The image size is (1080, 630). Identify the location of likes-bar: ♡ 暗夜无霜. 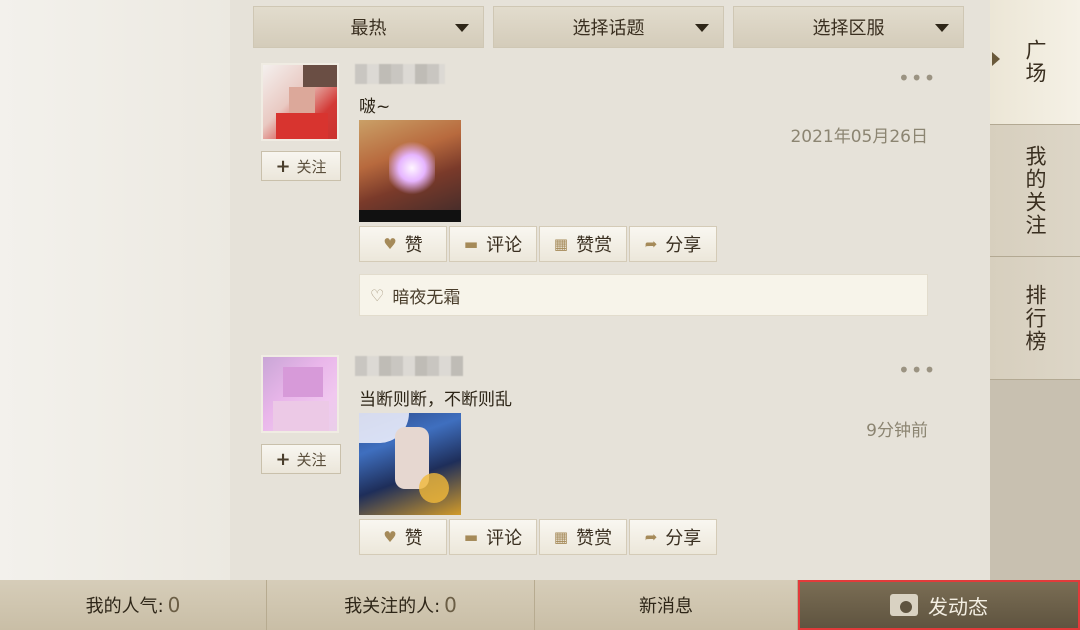
(643, 295).